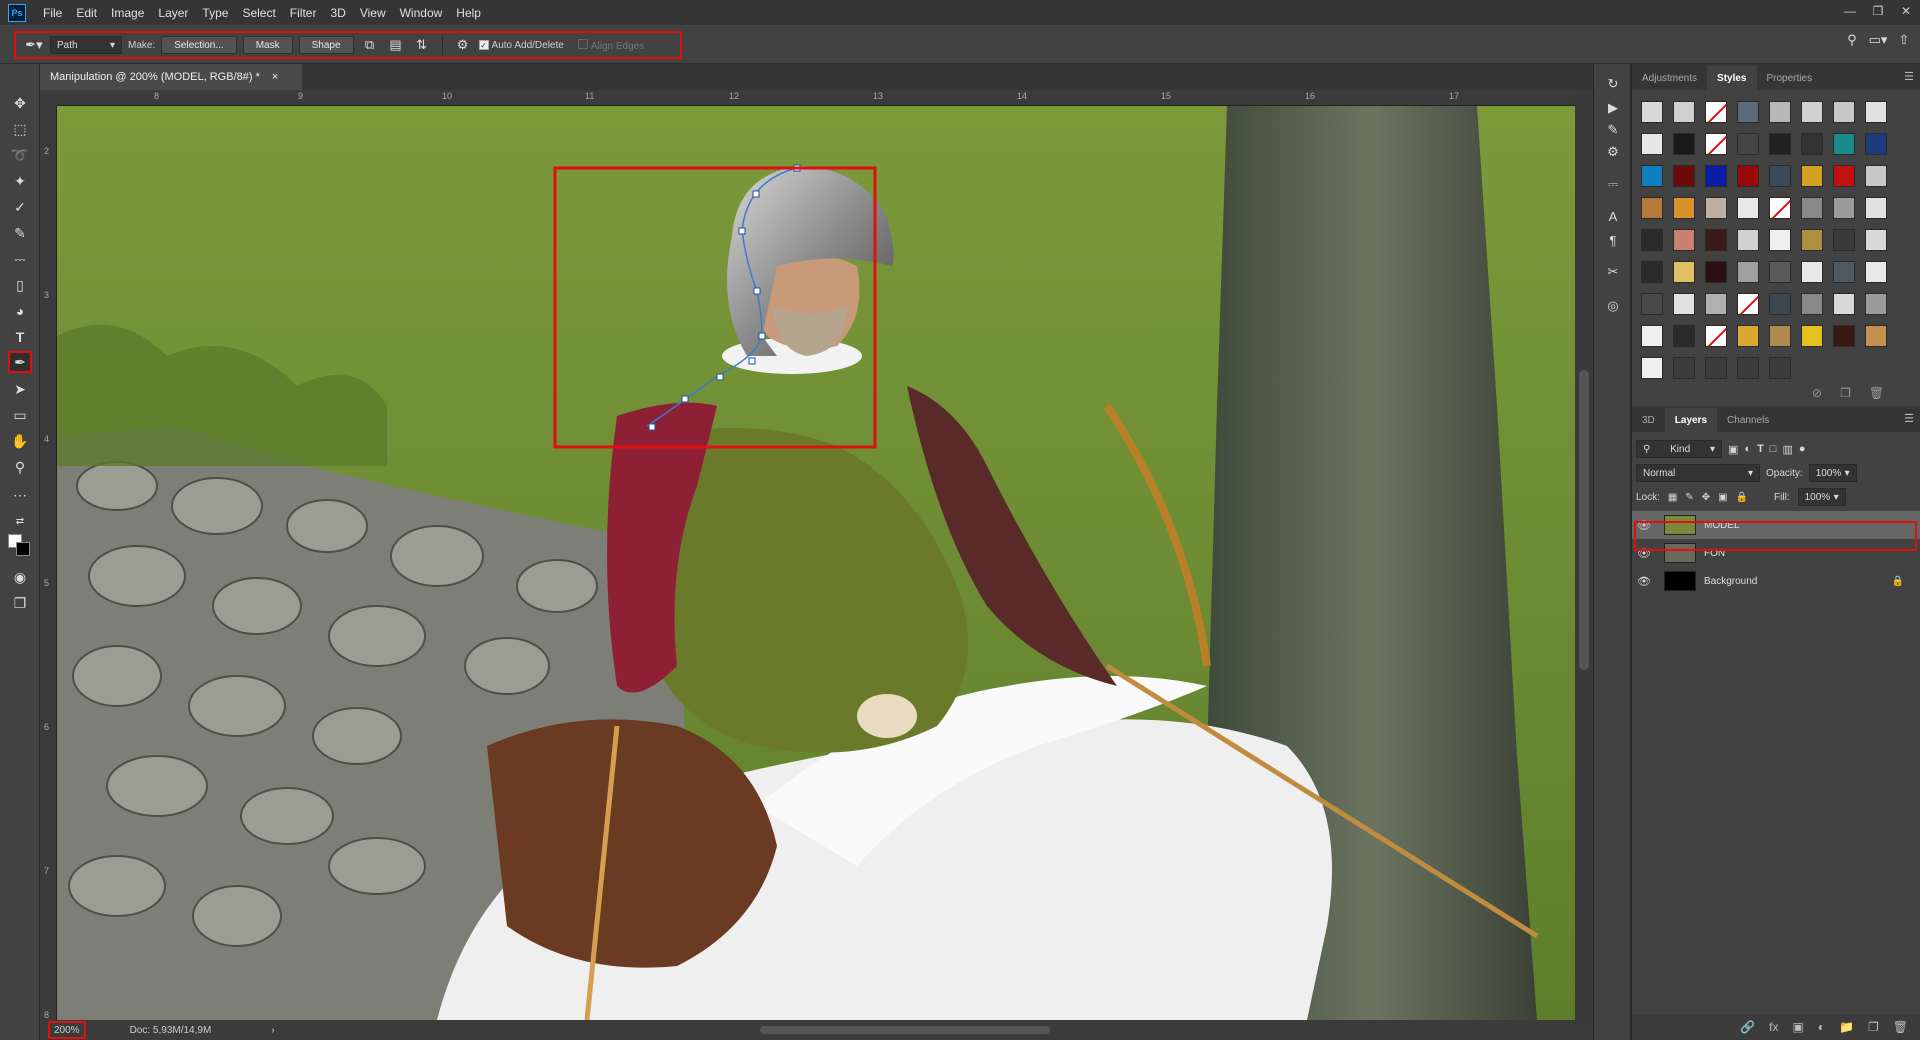 The height and width of the screenshot is (1040, 1920). Describe the element at coordinates (1909, 418) in the screenshot. I see `layers-menu-icon: ☰` at that location.